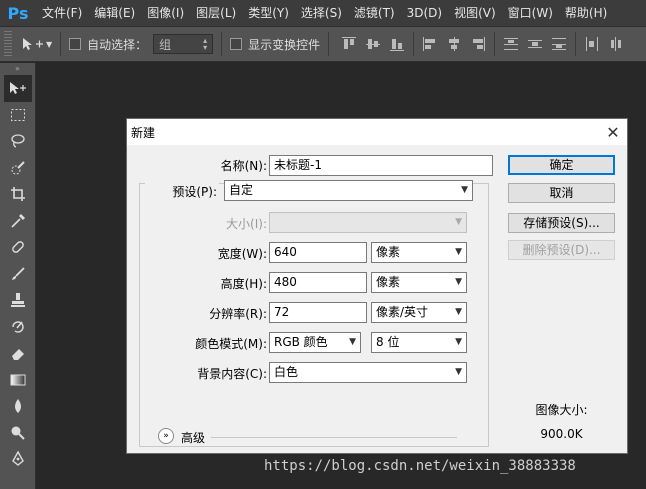  Describe the element at coordinates (243, 284) in the screenshot. I see `height-label: 高度(H):` at that location.